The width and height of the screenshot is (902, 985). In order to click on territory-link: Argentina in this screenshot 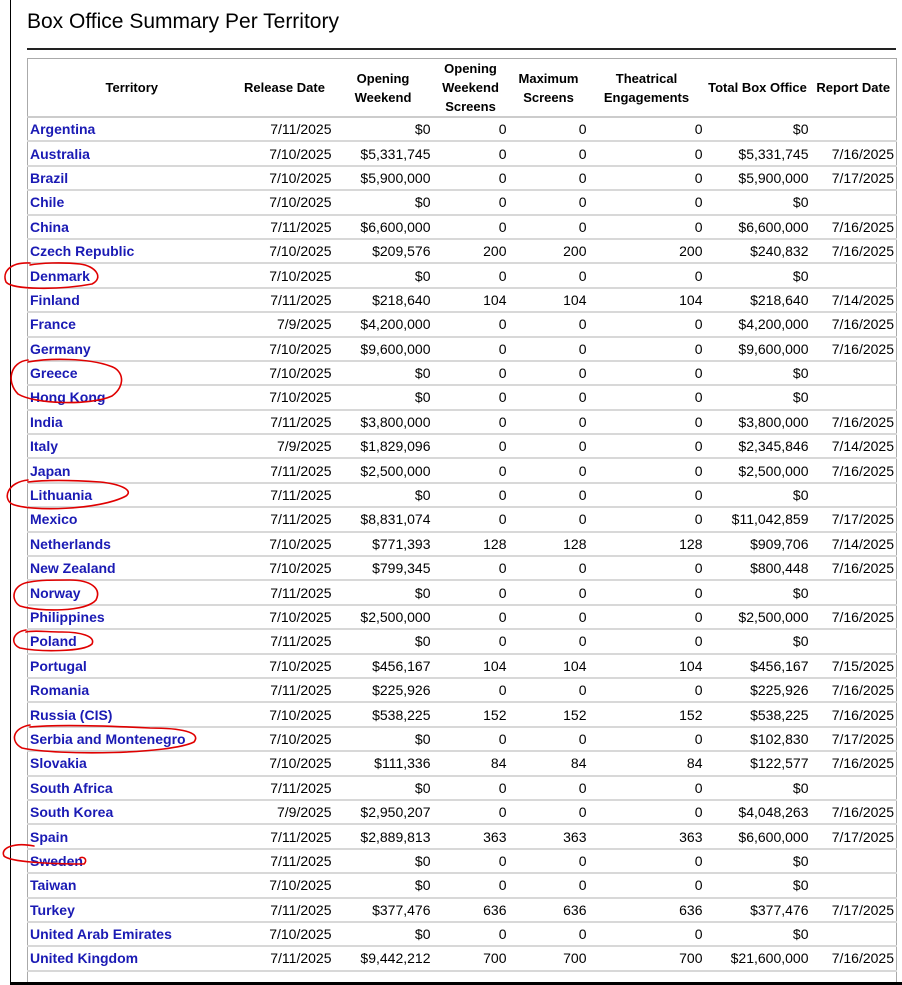, I will do `click(62, 129)`.